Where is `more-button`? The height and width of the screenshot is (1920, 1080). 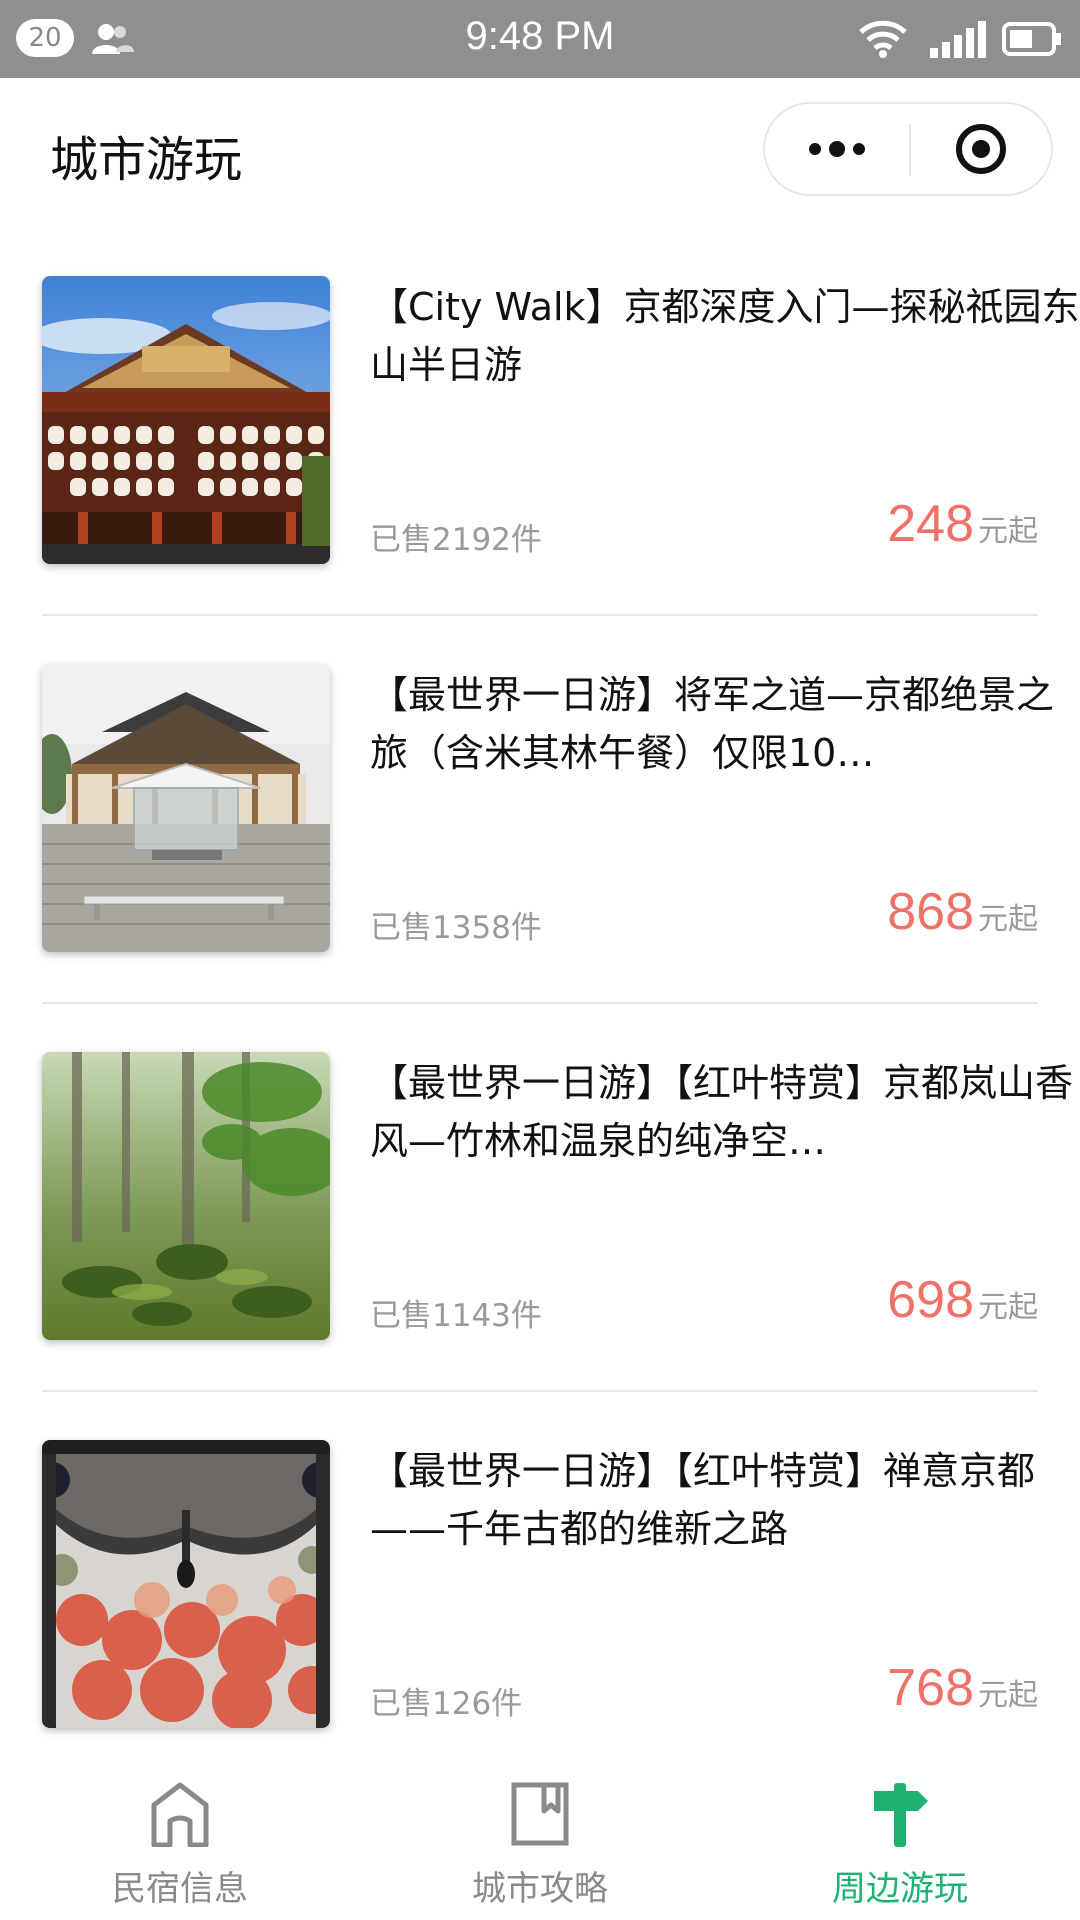
more-button is located at coordinates (837, 149).